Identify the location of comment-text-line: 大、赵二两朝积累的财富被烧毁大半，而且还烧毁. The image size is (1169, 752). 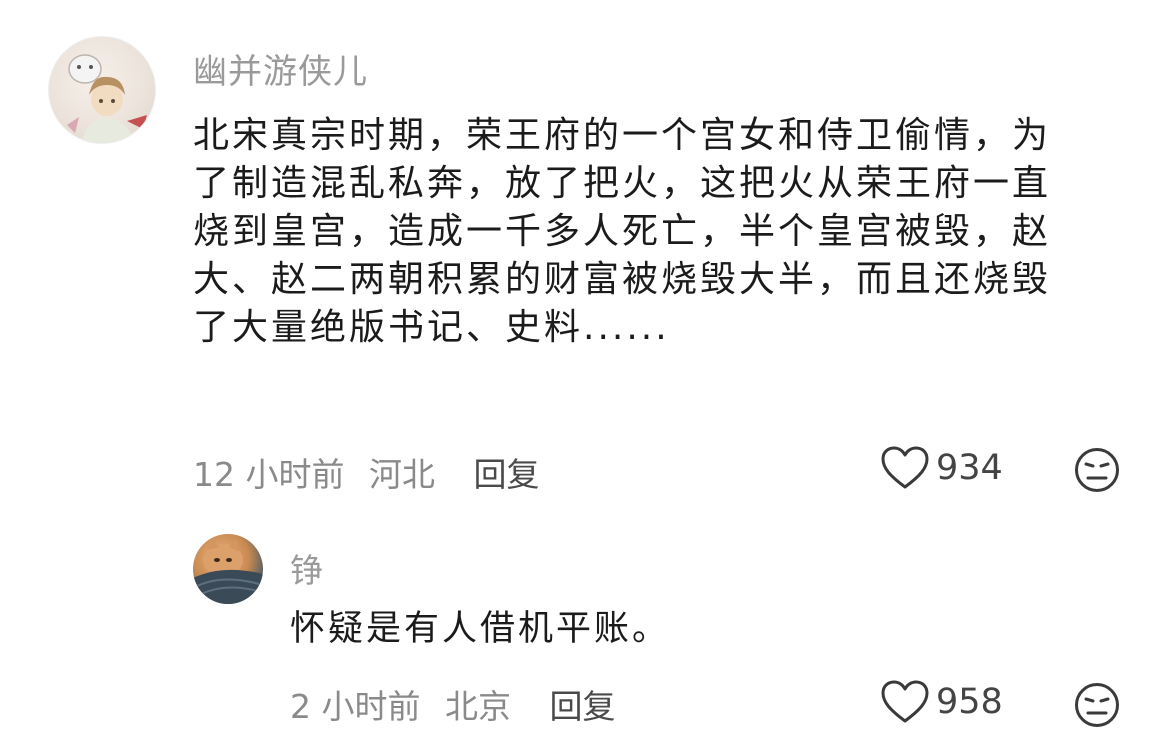
(622, 279).